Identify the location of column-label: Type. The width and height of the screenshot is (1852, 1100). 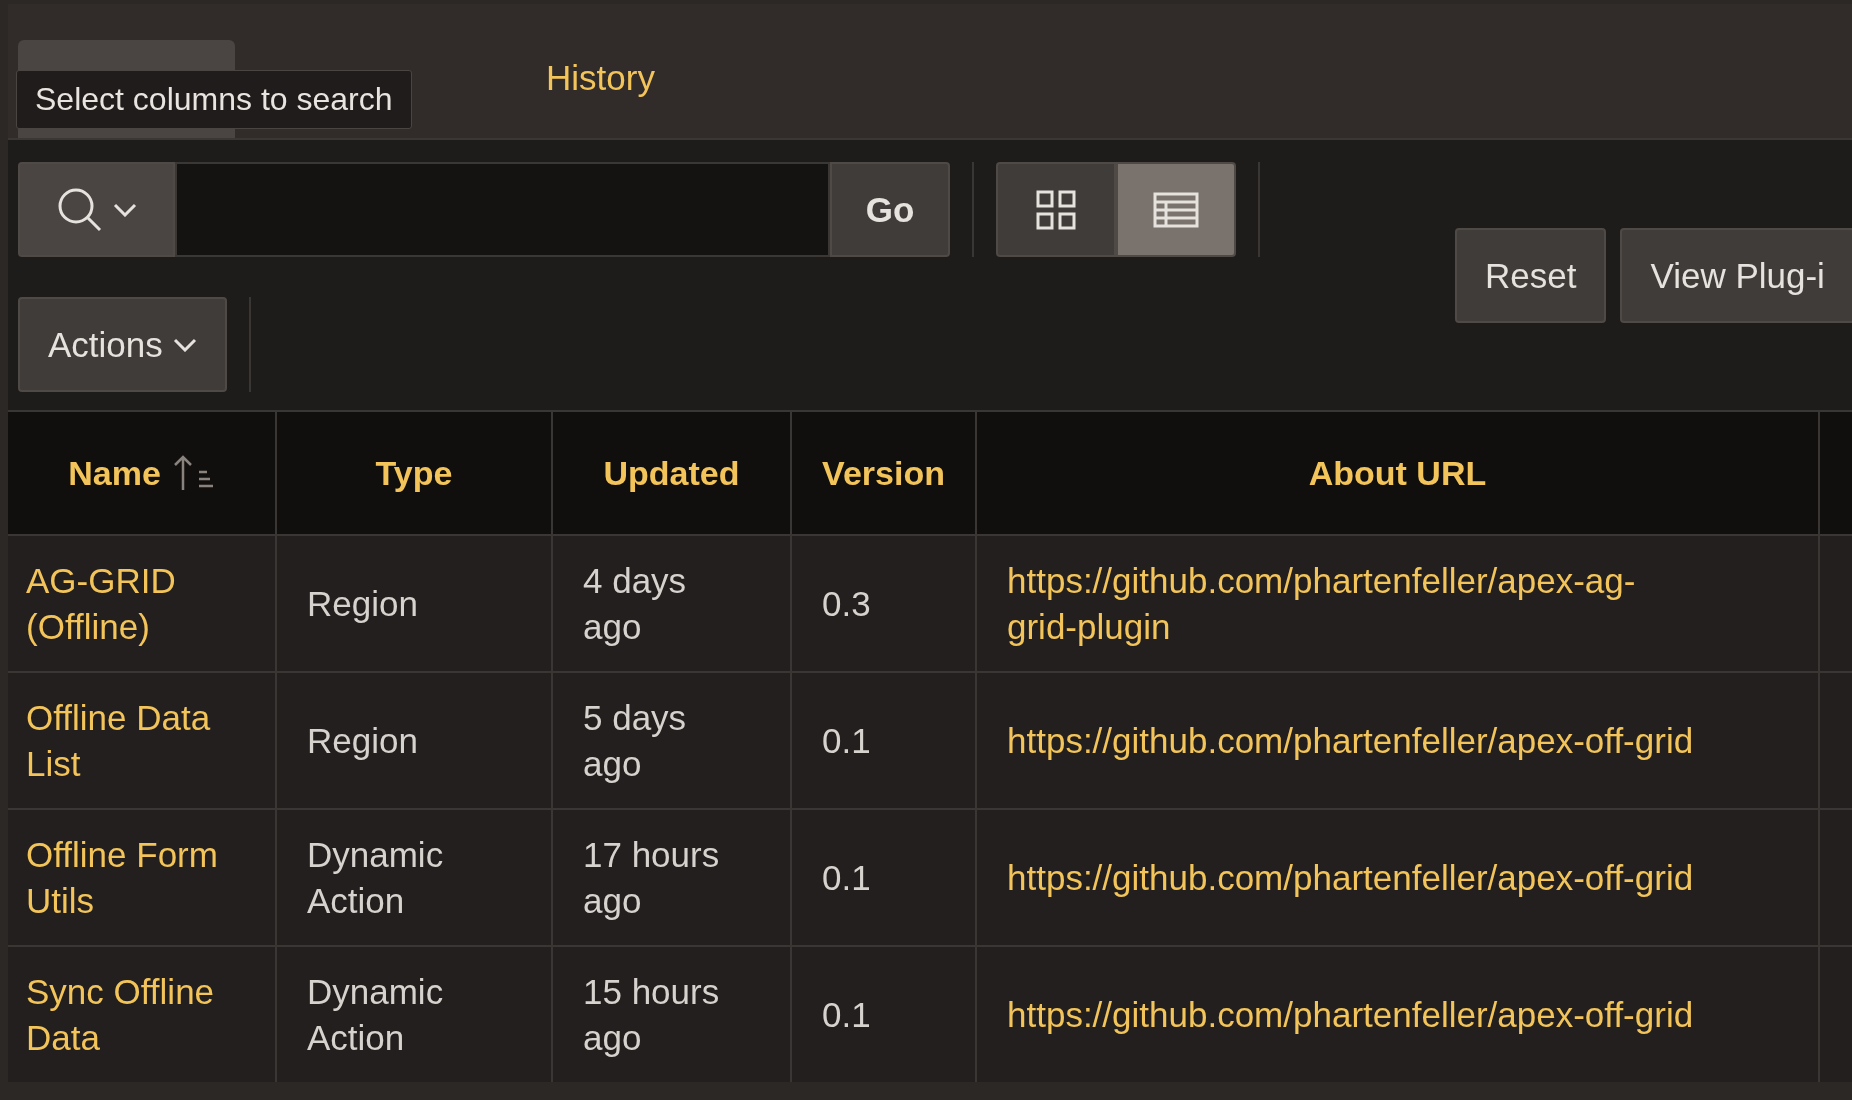
(414, 473).